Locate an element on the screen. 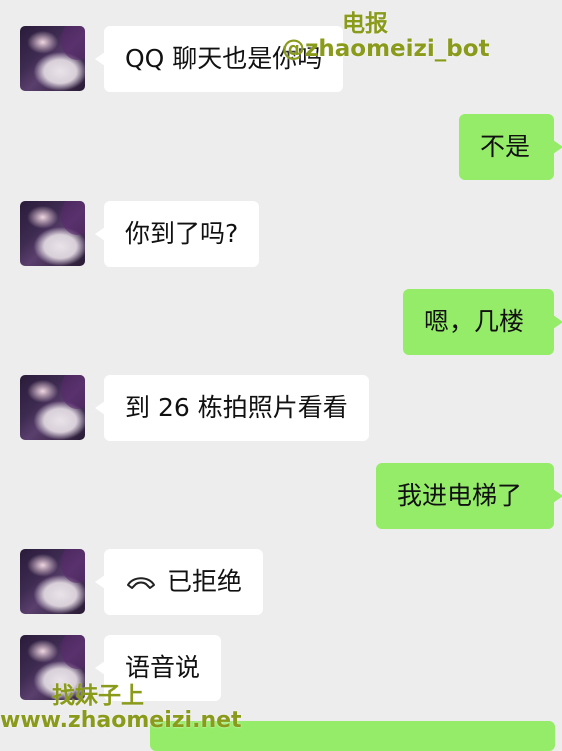  message-text: 我进电梯了 is located at coordinates (460, 495).